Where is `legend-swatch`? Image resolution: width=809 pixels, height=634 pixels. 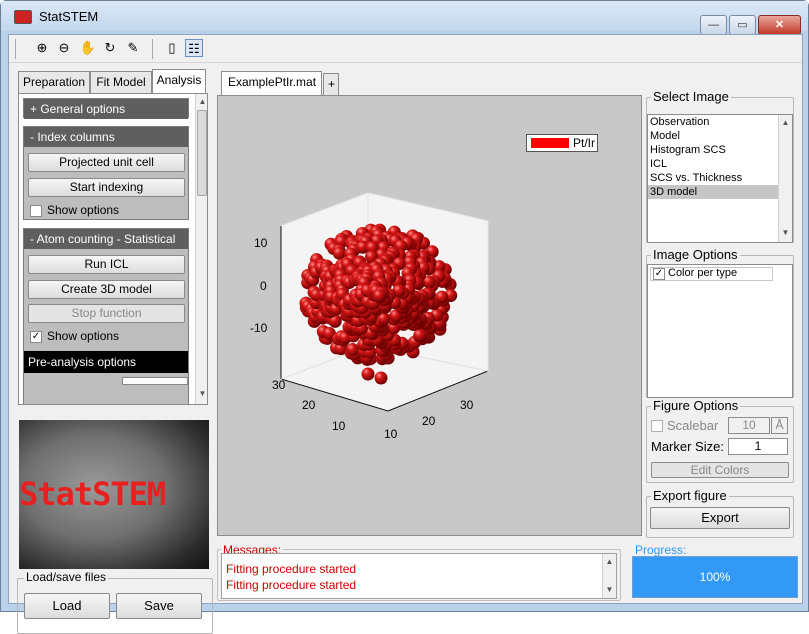 legend-swatch is located at coordinates (550, 143).